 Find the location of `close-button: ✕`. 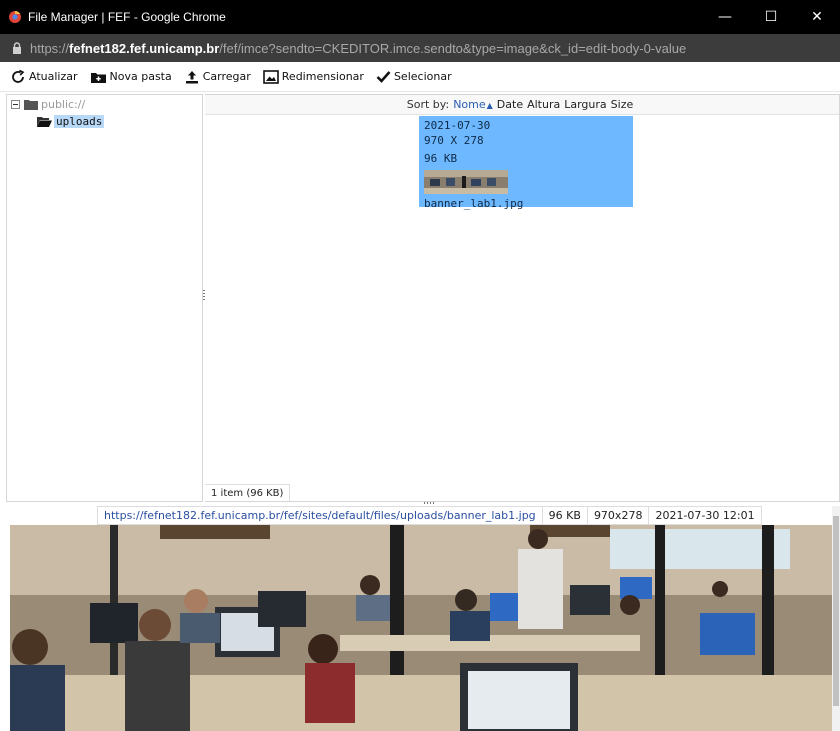

close-button: ✕ is located at coordinates (817, 17).